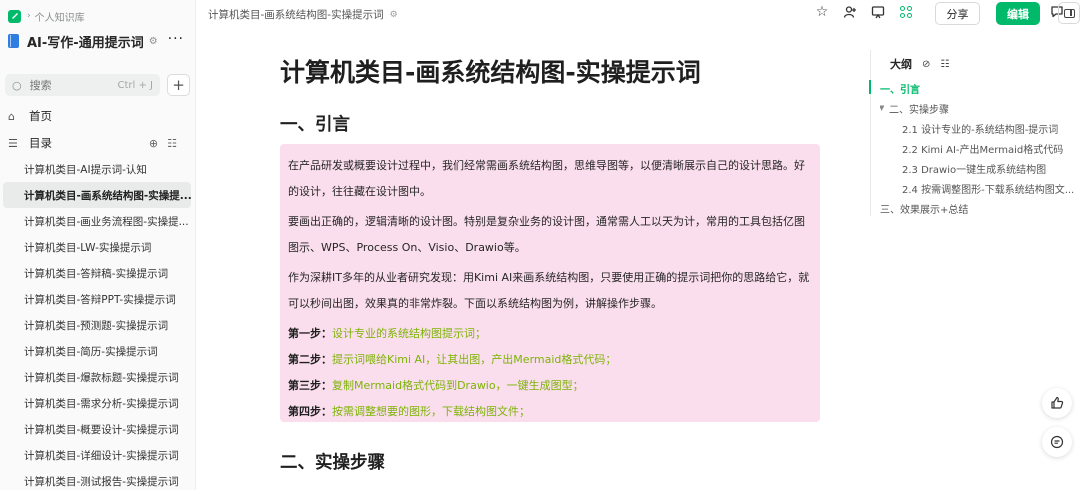 The image size is (1080, 490). I want to click on collapse-icon: ☷, so click(176, 143).